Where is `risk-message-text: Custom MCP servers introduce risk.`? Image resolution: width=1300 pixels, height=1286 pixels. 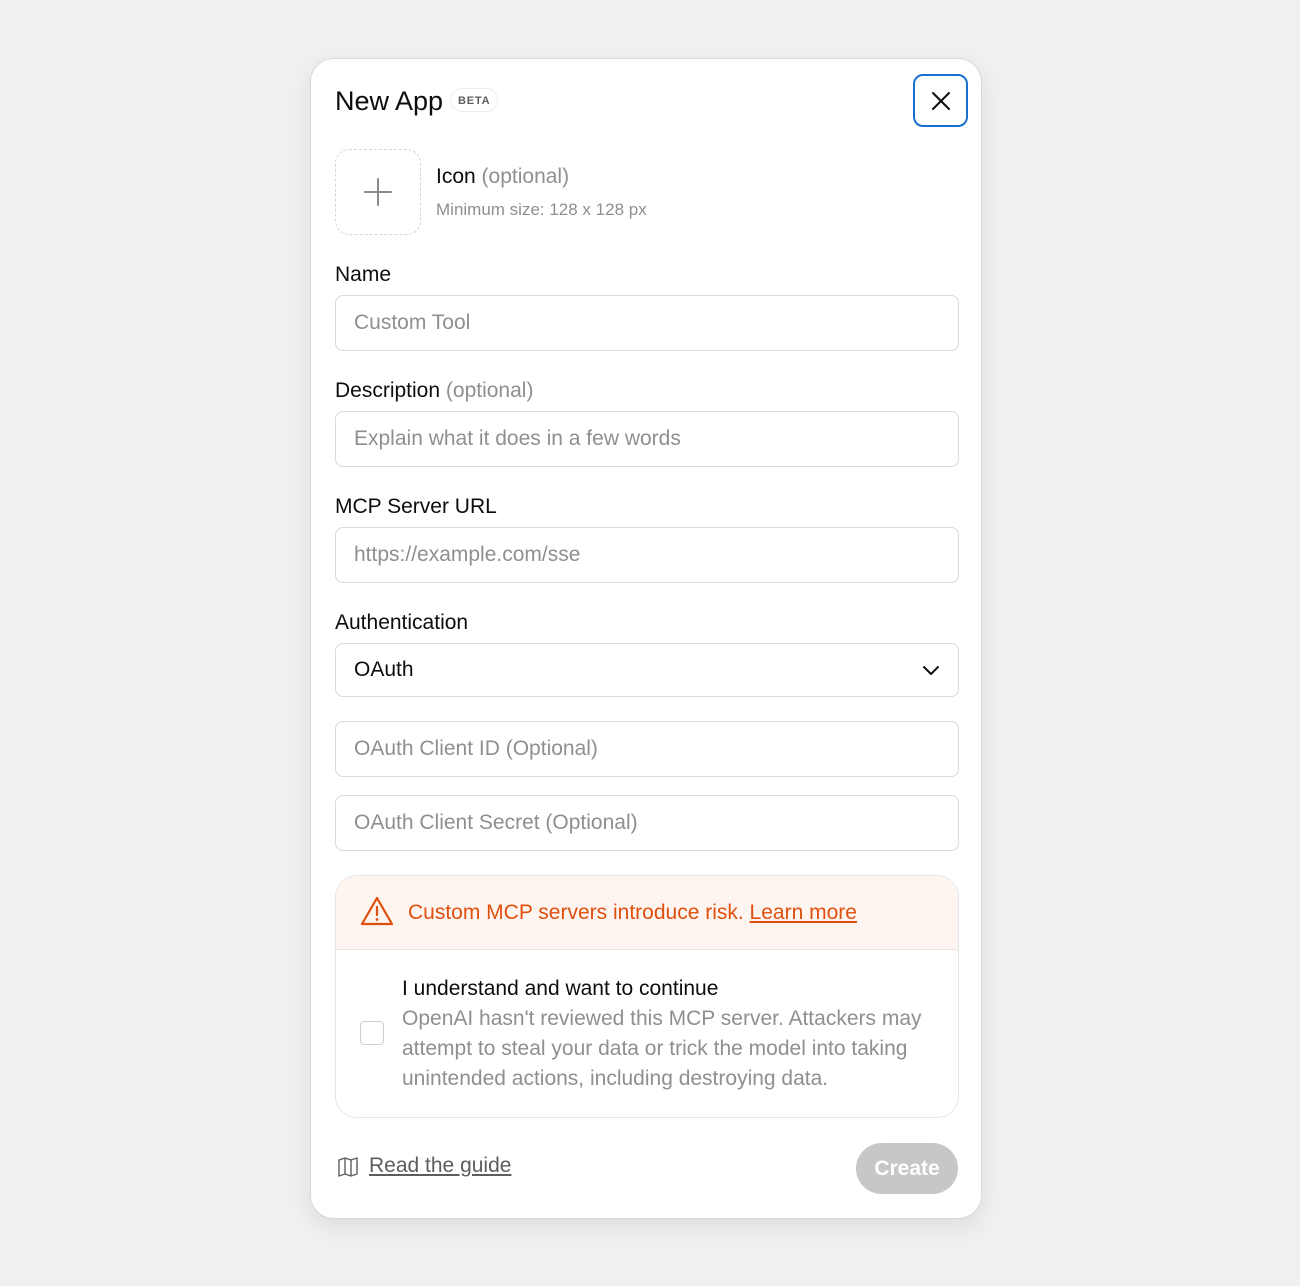 risk-message-text: Custom MCP servers introduce risk. is located at coordinates (576, 912).